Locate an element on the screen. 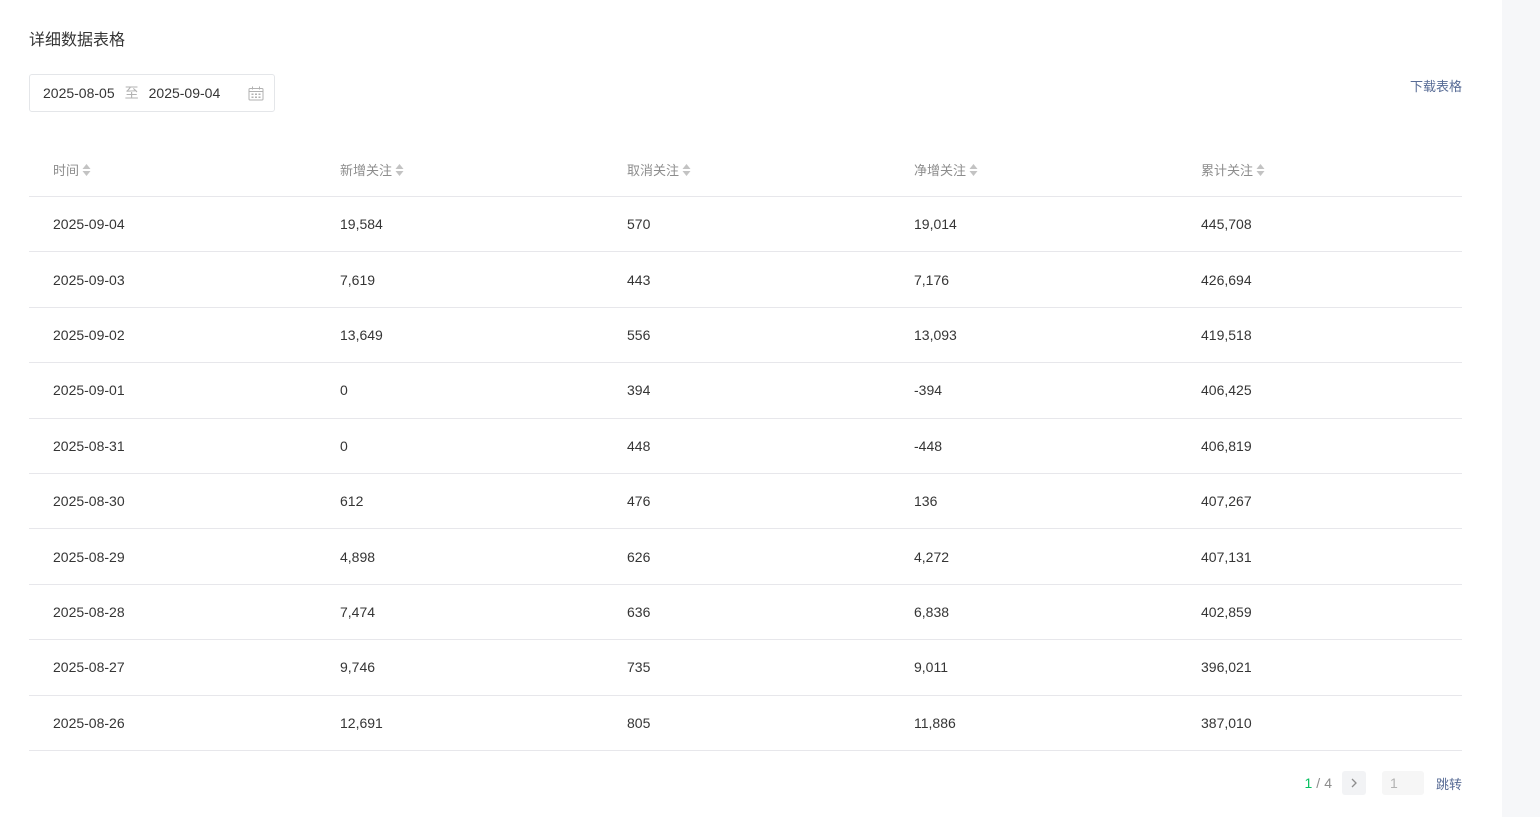  date-range-picker: 2025-08-05 至 2025-09-04 is located at coordinates (152, 93).